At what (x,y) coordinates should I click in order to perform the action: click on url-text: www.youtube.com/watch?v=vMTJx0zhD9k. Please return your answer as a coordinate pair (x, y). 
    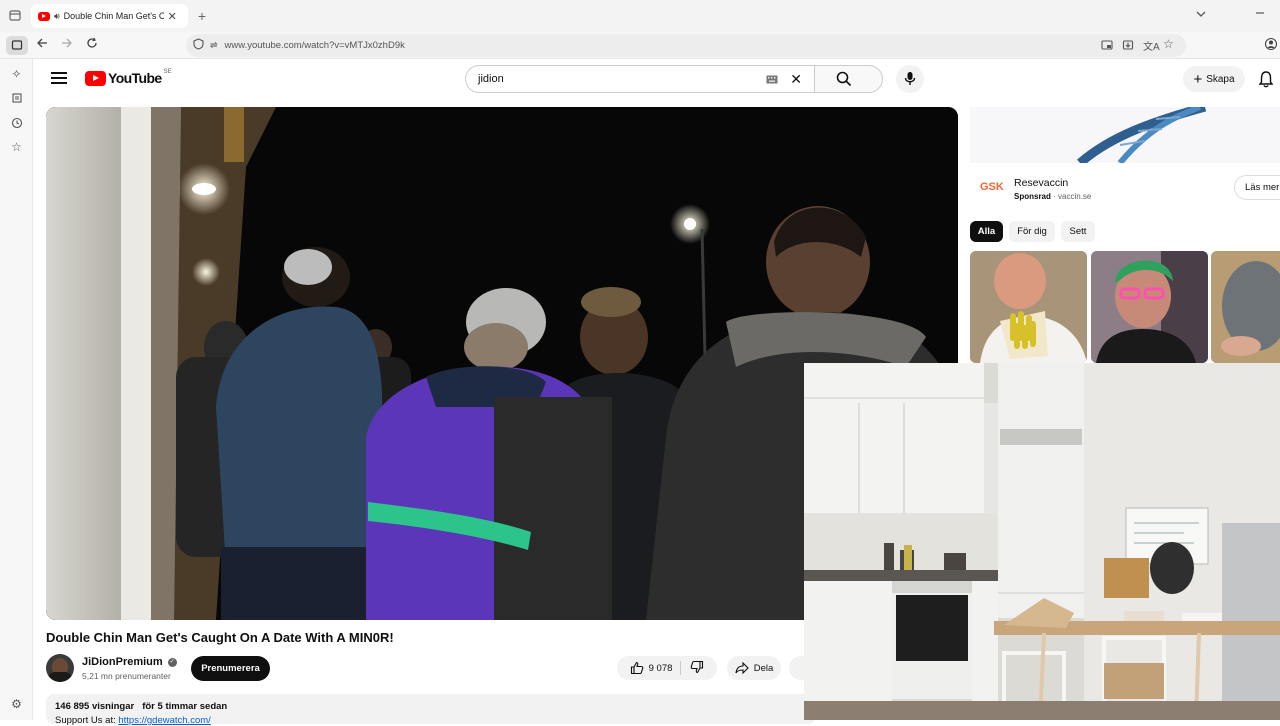
    Looking at the image, I should click on (315, 45).